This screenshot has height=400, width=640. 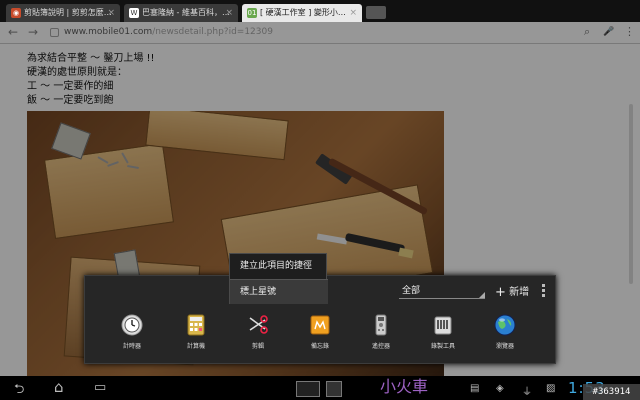 I want to click on tab-3-active: 01 [ 硬漢工作室 ] 變形小火車 ×, so click(x=302, y=13).